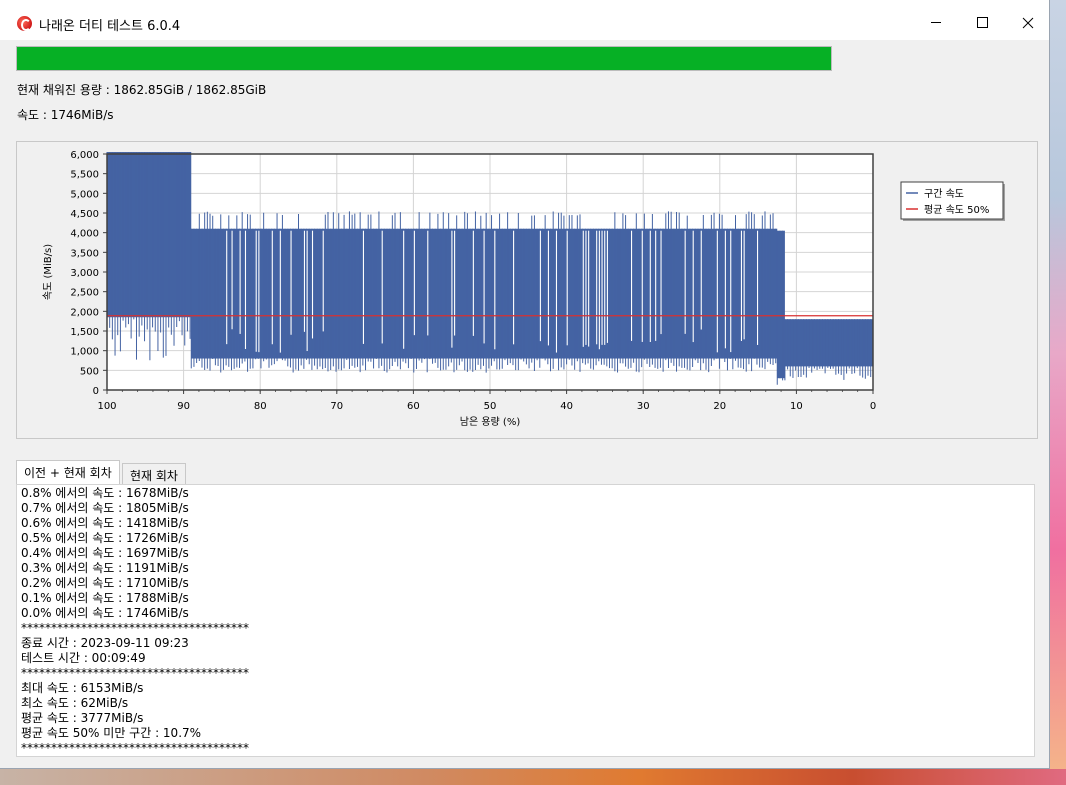 The image size is (1066, 785). I want to click on x-tick-label: 30, so click(643, 406).